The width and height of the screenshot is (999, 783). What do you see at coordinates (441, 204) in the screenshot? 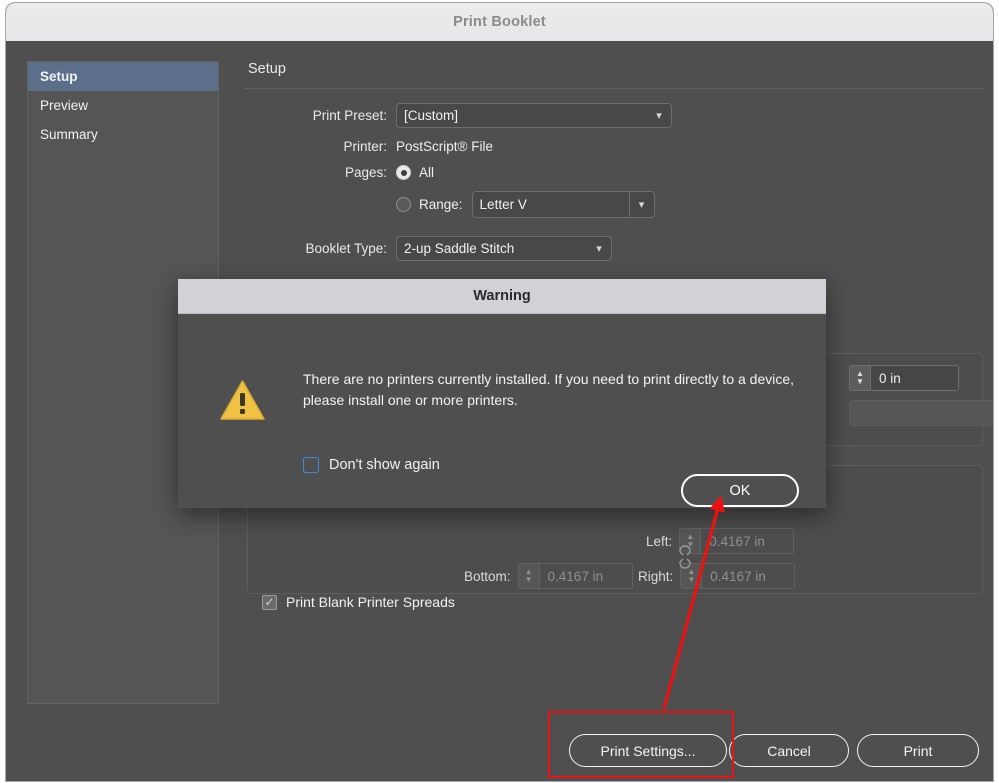
I see `pages-range-label: Range:` at bounding box center [441, 204].